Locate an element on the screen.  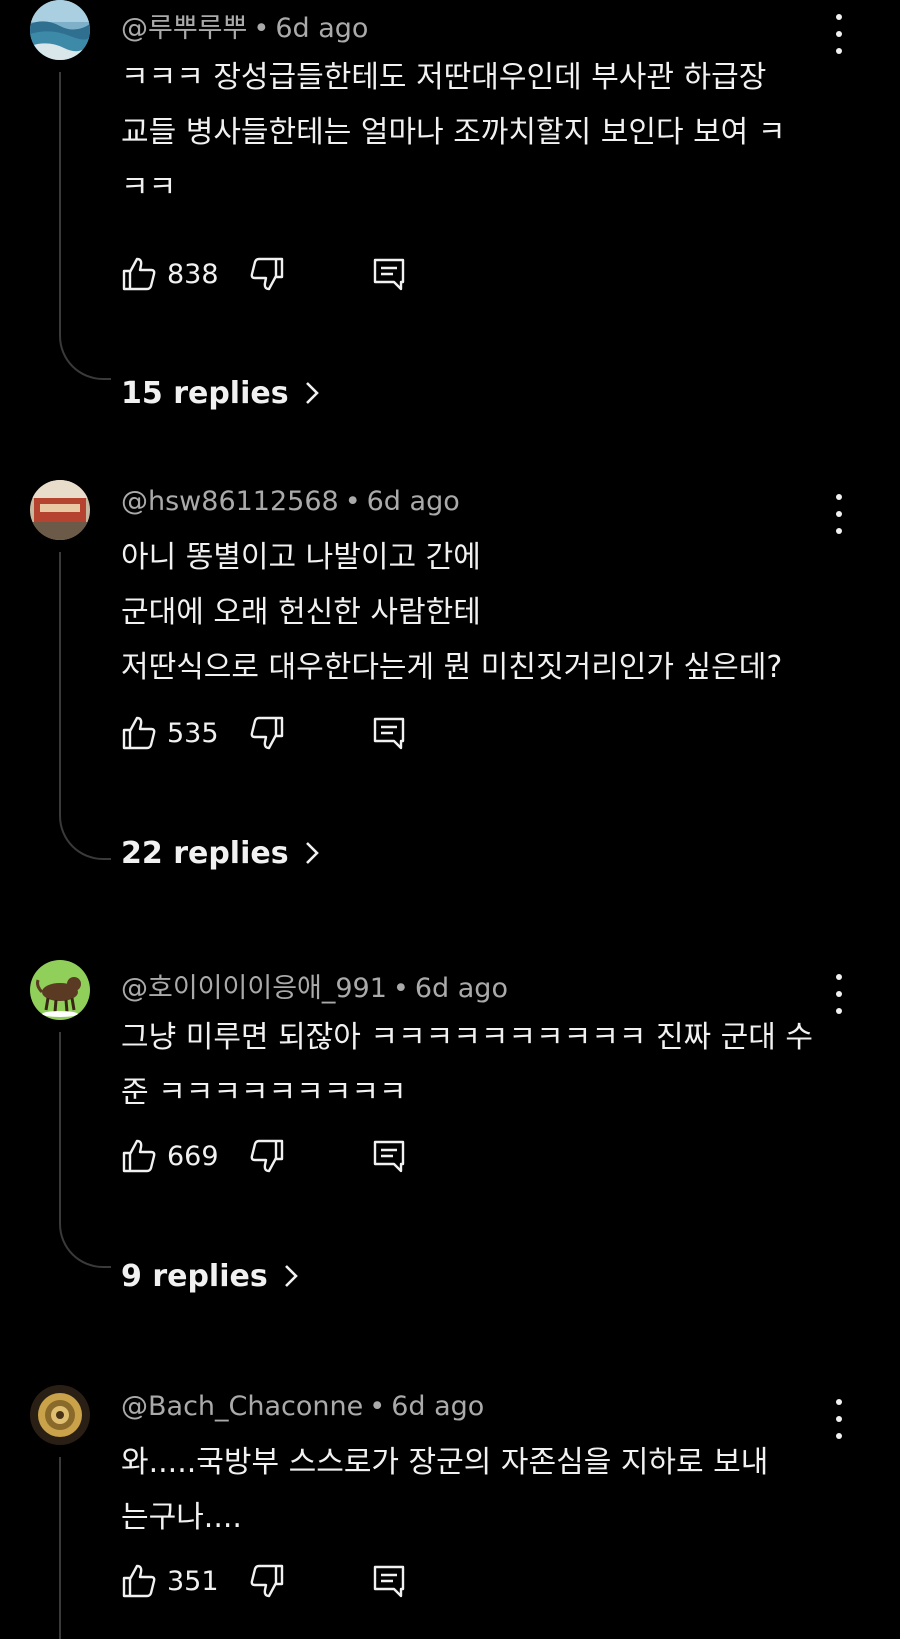
comment-actions: 838 is located at coordinates (264, 274).